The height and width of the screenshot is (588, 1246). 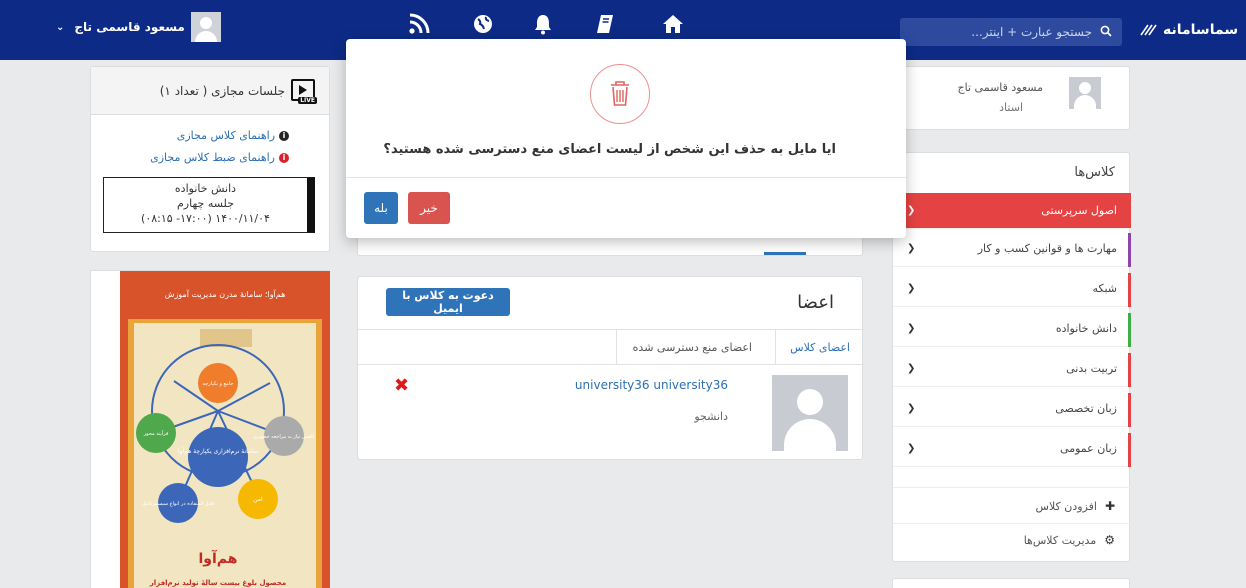 I want to click on session-course: دانش خانواده, so click(x=205, y=188).